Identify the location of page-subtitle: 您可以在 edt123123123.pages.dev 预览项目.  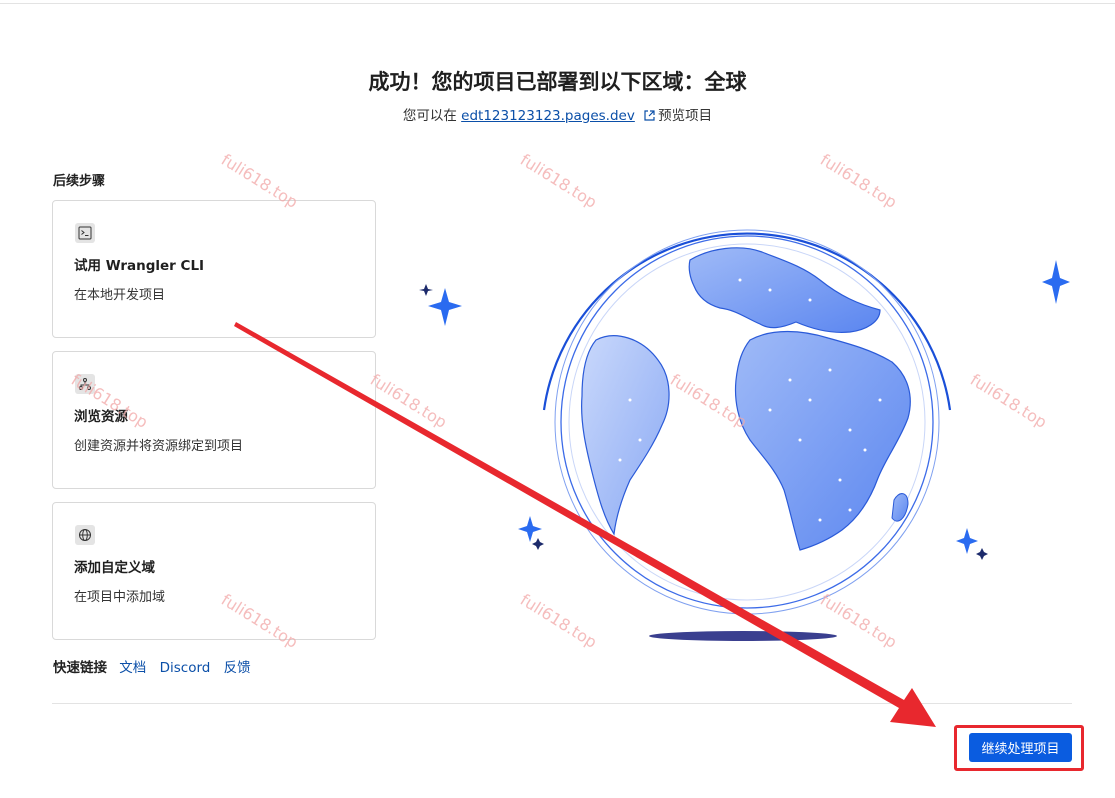
(557, 114).